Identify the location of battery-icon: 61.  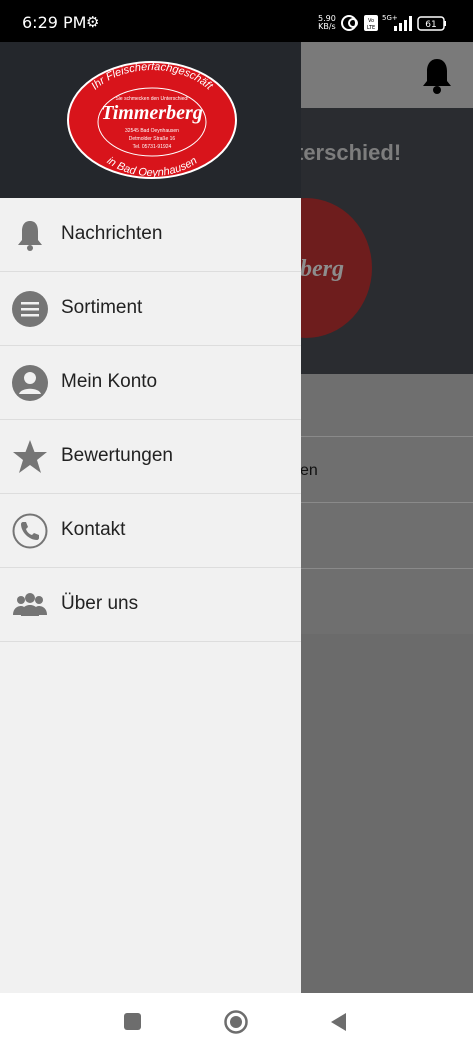
(431, 23).